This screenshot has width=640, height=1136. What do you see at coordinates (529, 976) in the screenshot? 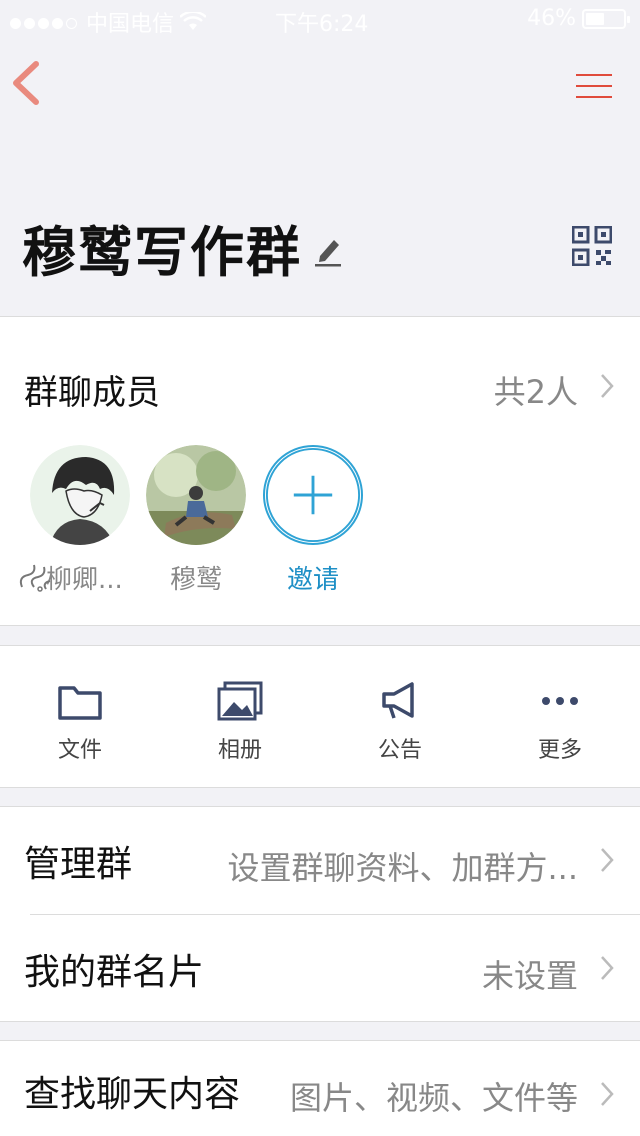
I see `row-value: 未设置` at bounding box center [529, 976].